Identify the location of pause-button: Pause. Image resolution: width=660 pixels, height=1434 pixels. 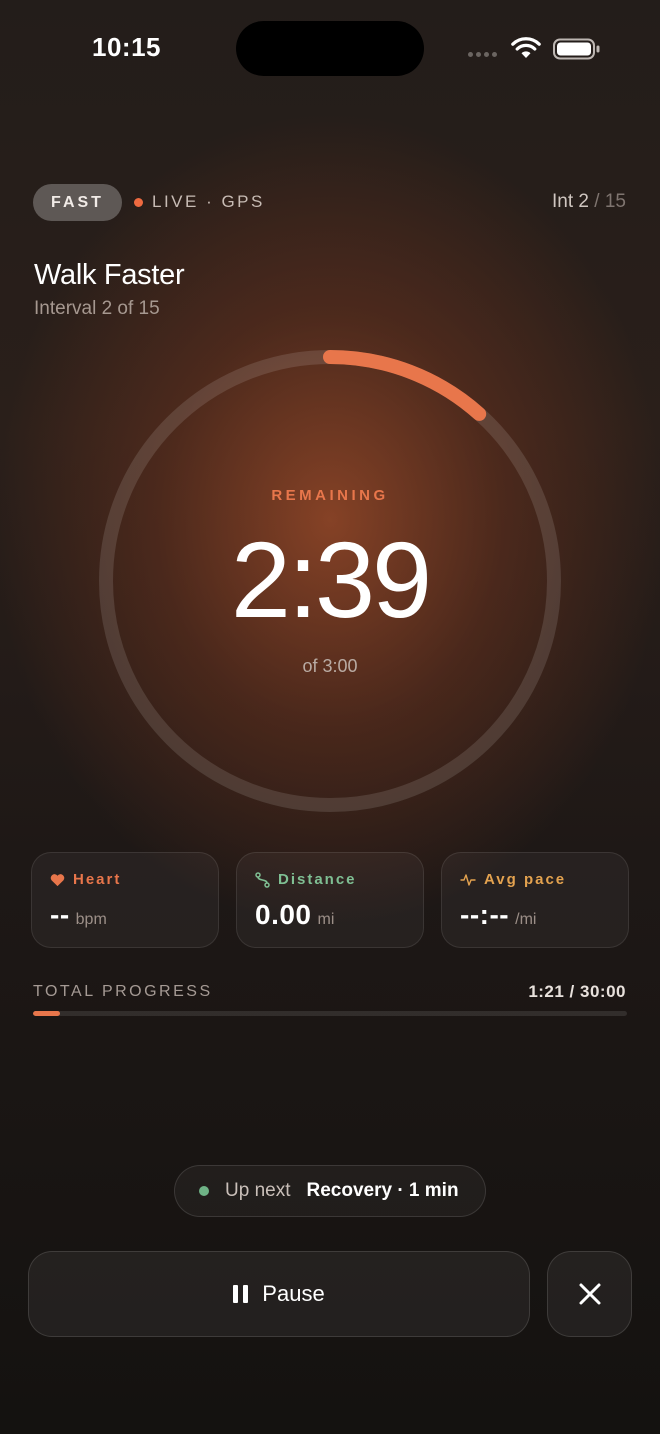
(279, 1294).